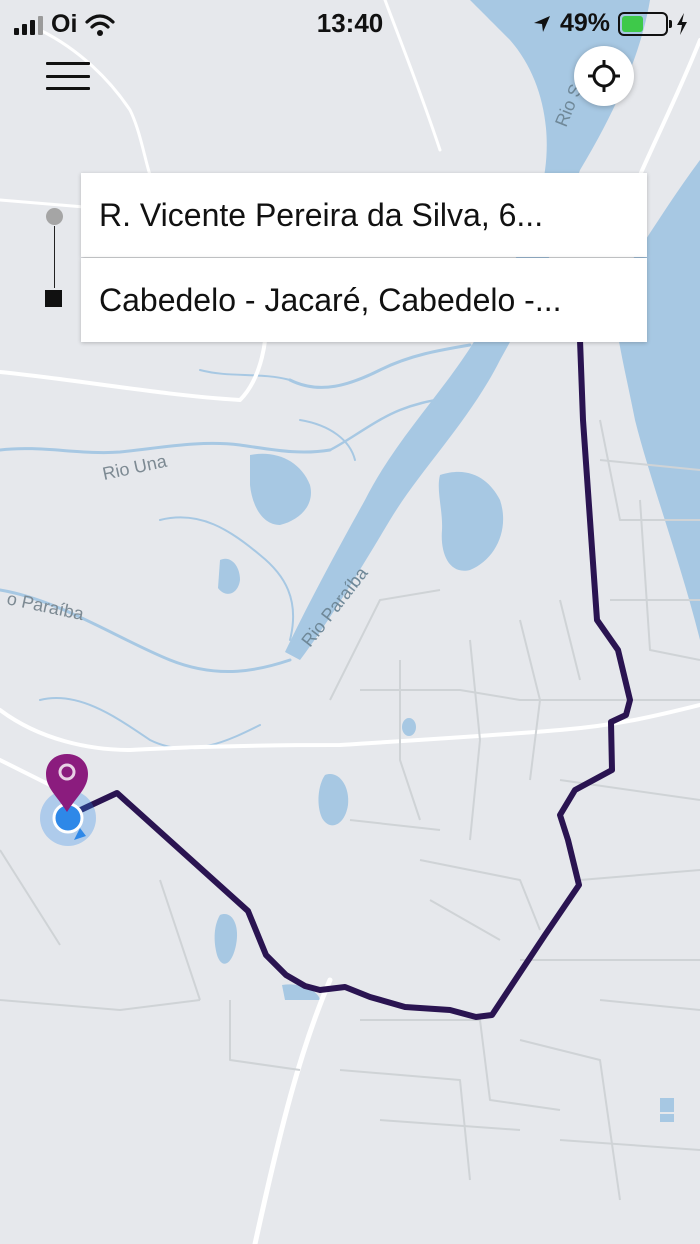 Image resolution: width=700 pixels, height=1244 pixels. What do you see at coordinates (350, 23) in the screenshot?
I see `status-bar: Oi 13:40 49%` at bounding box center [350, 23].